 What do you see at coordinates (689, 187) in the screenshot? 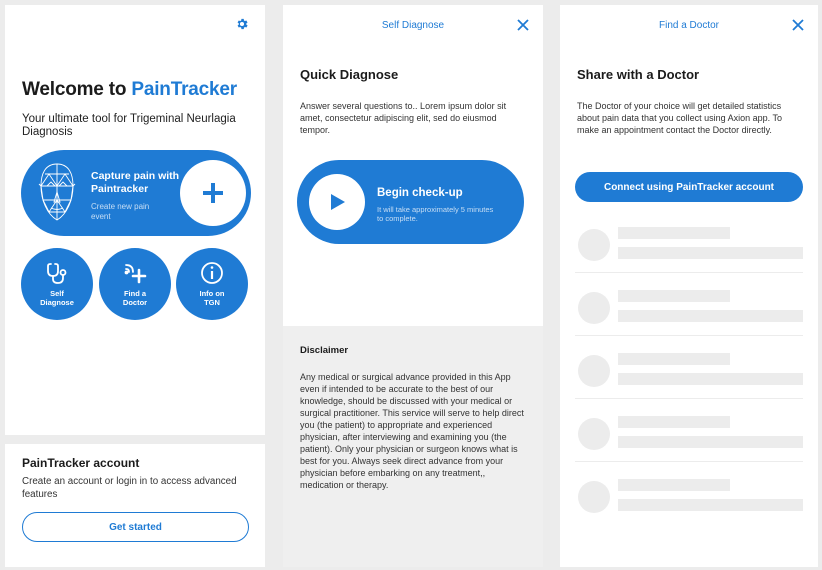
I see `connect-account-button: Connect using PainTracker account` at bounding box center [689, 187].